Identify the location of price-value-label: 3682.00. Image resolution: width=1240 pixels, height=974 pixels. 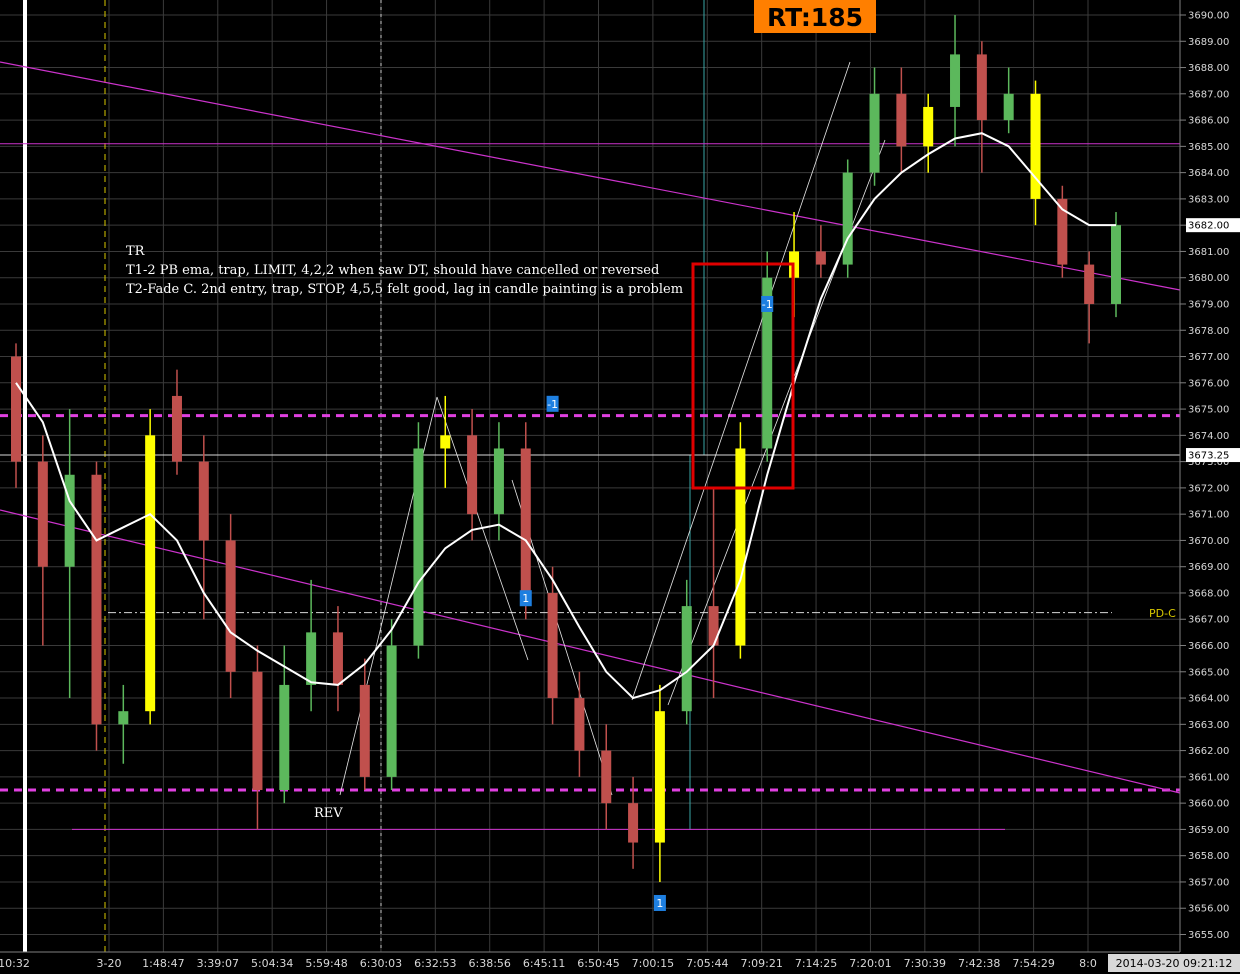
(1208, 226).